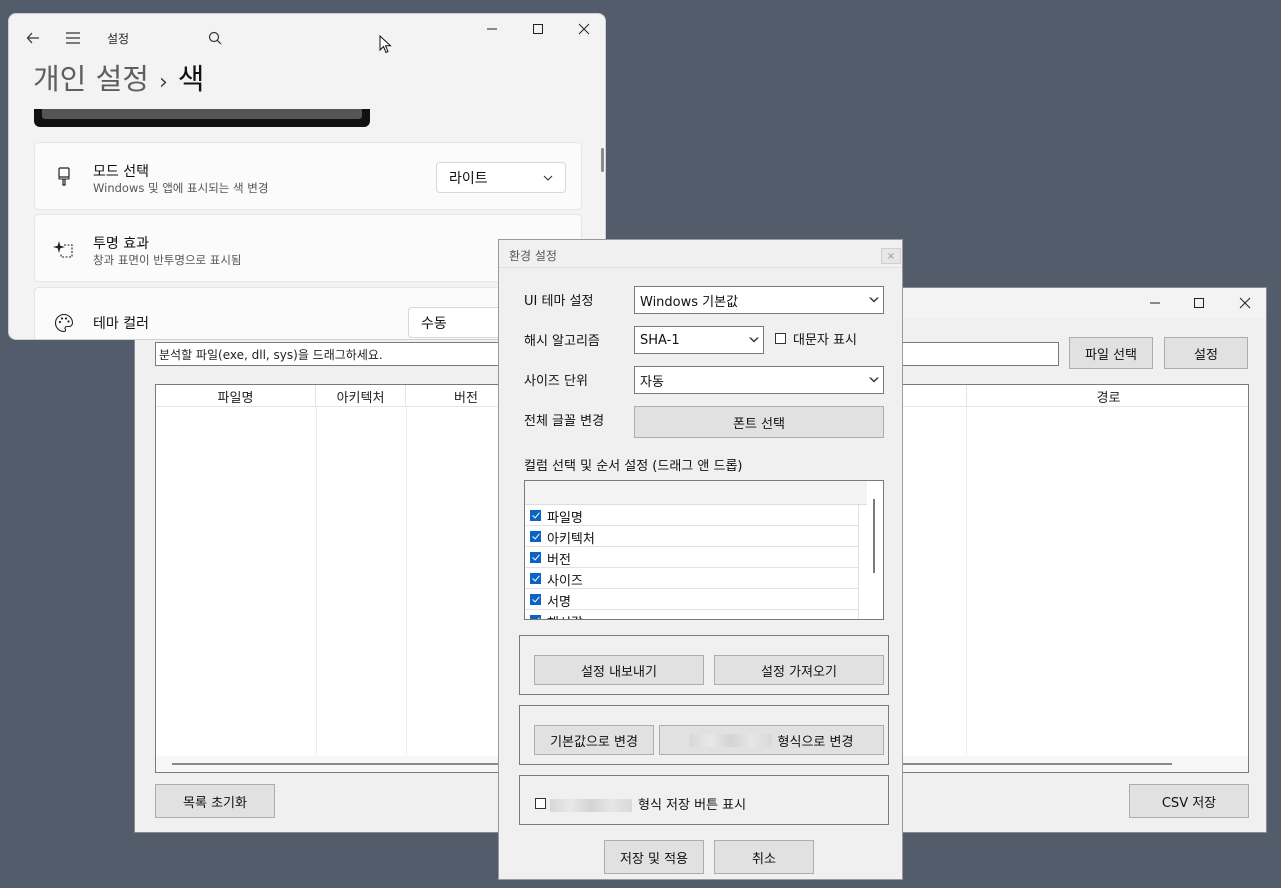 The image size is (1281, 888). Describe the element at coordinates (565, 615) in the screenshot. I see `list-item-label: 해시값` at that location.